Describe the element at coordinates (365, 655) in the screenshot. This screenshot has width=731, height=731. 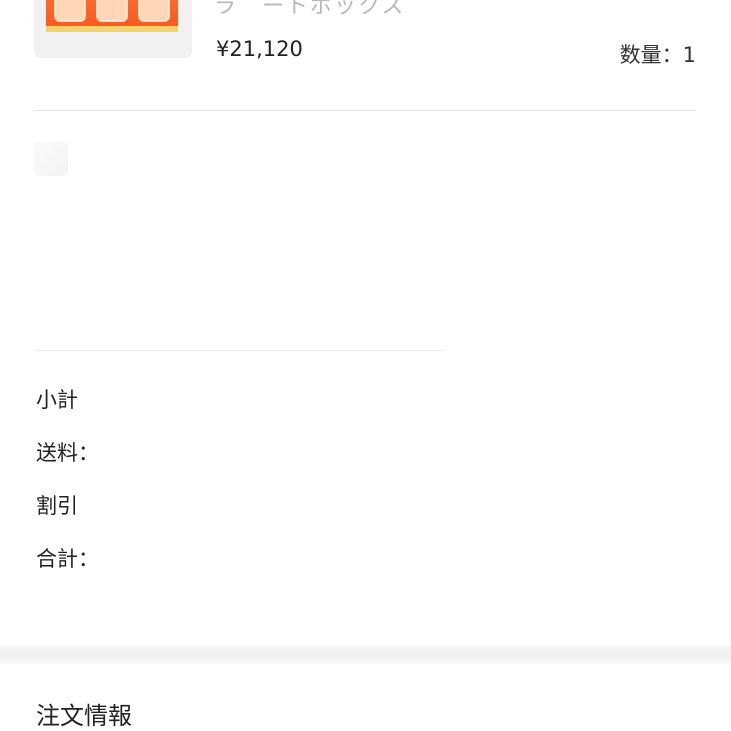
I see `section-separator` at that location.